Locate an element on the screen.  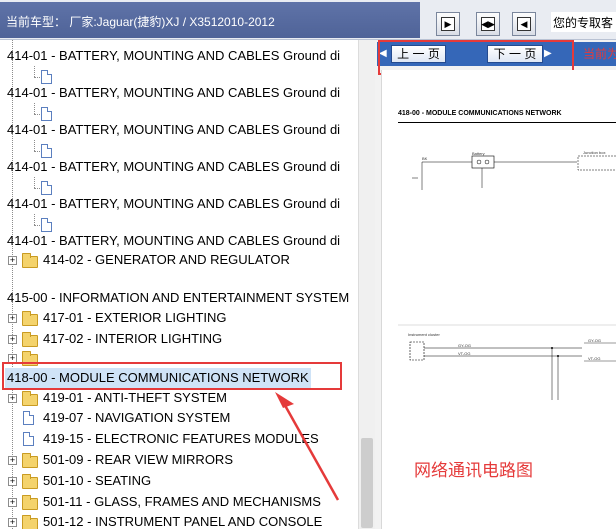
tree-row: + 501-12 - INSTRUMENT PANEL AND CONSOLE is located at coordinates (179, 520).